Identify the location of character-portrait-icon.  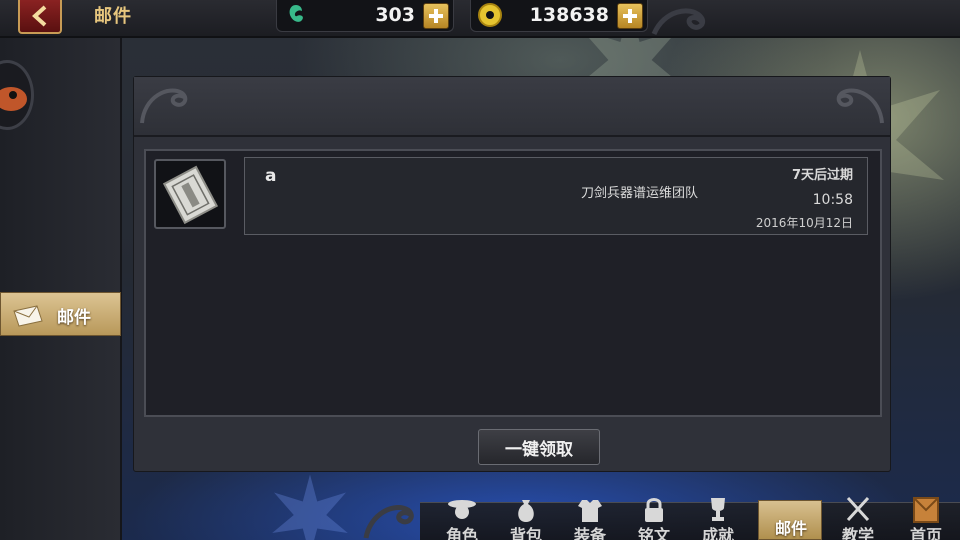
(13, 99).